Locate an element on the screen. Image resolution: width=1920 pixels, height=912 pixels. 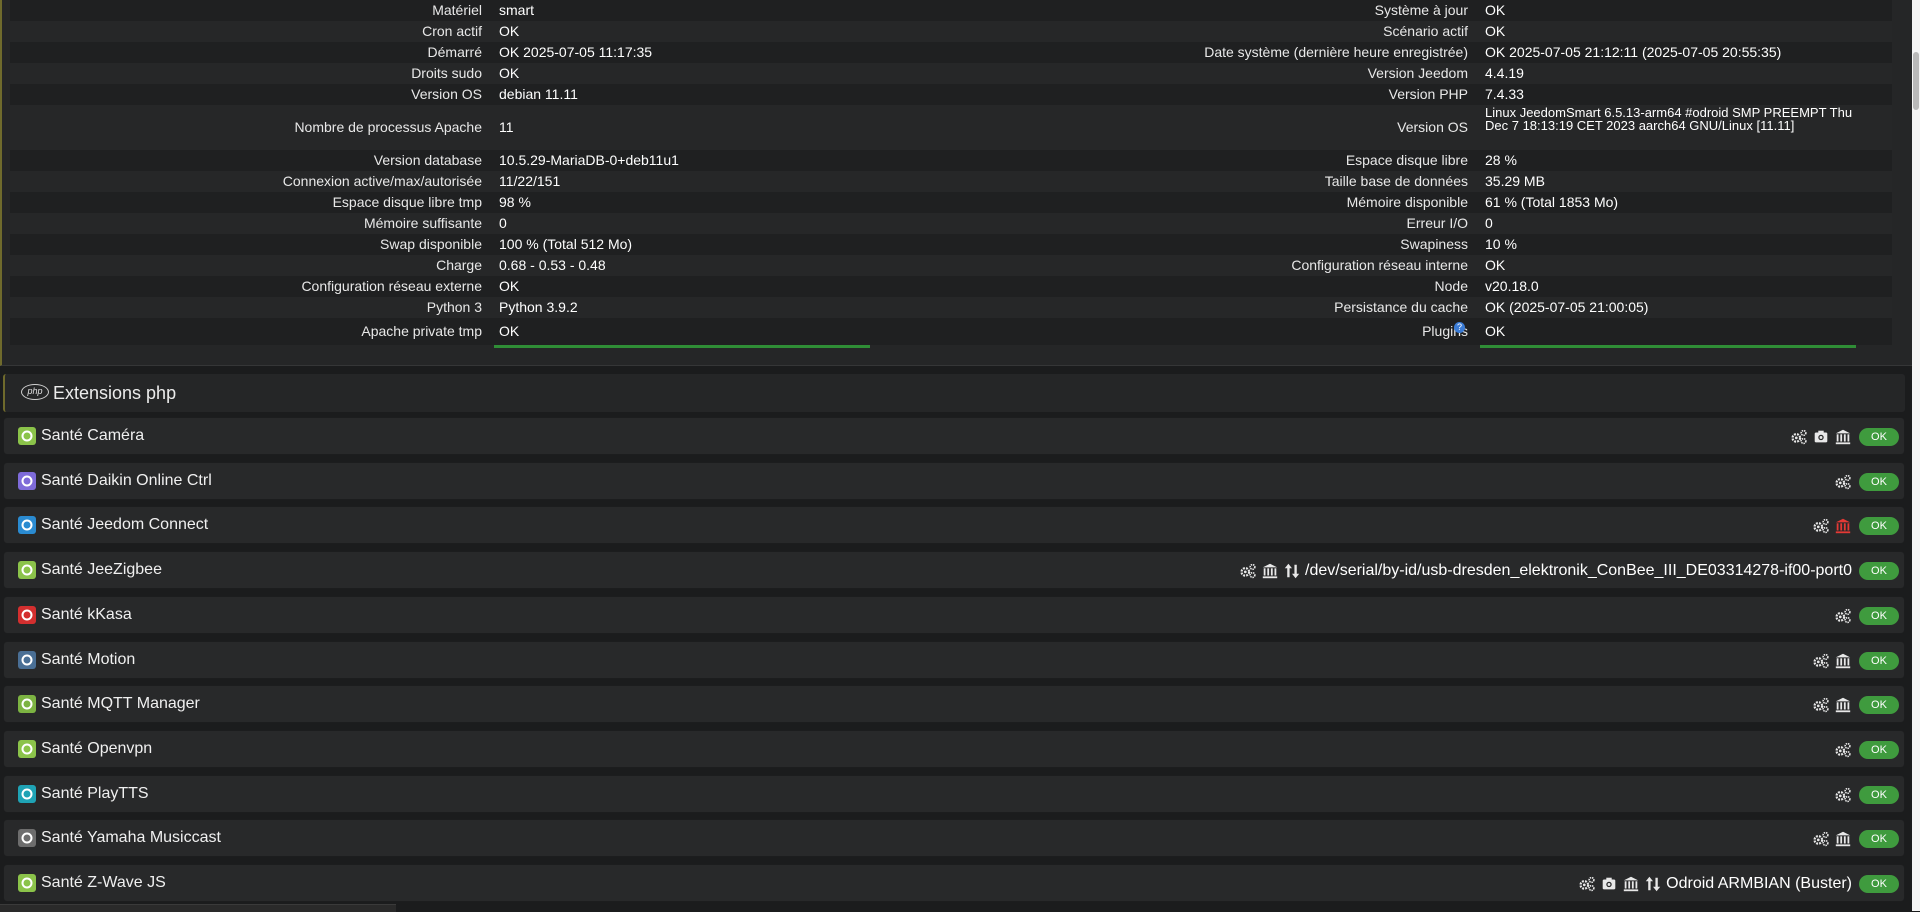
plugin-name: Santé Yamaha Musiccast is located at coordinates (131, 837).